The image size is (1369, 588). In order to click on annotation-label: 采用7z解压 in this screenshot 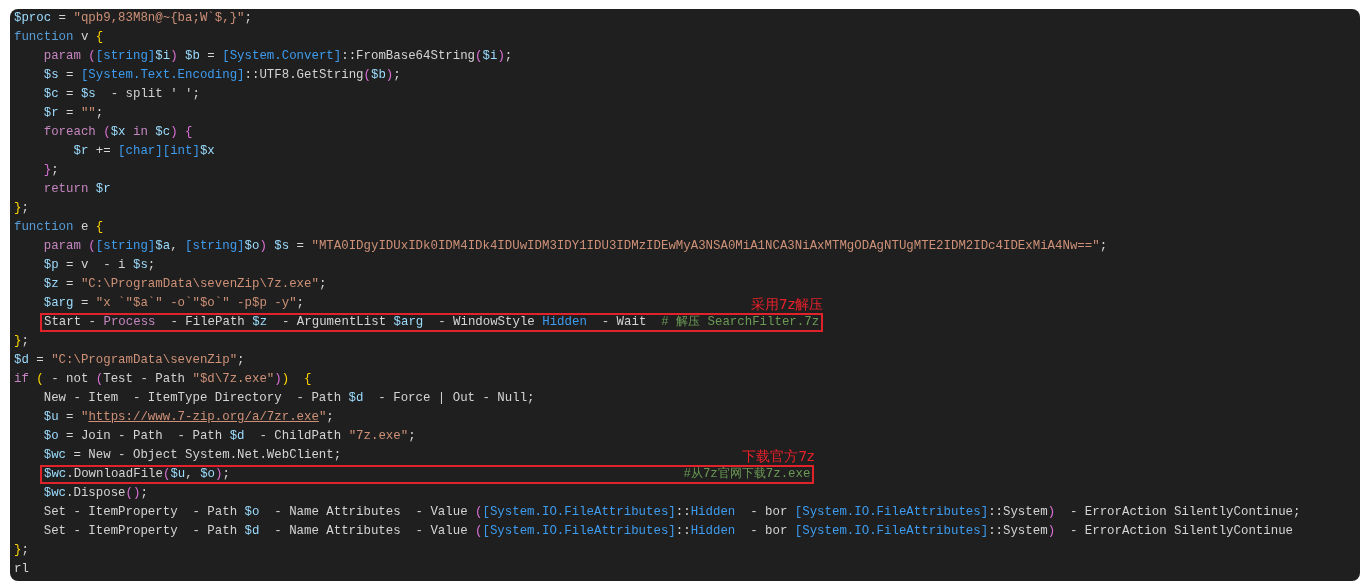, I will do `click(787, 304)`.